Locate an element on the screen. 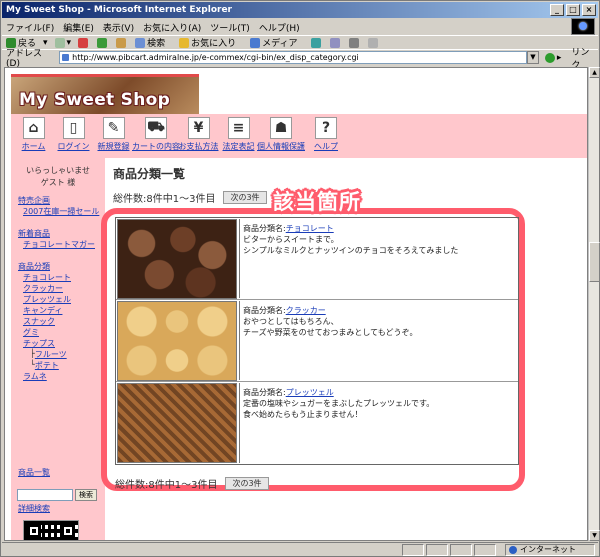  house-icon is located at coordinates (121, 42).